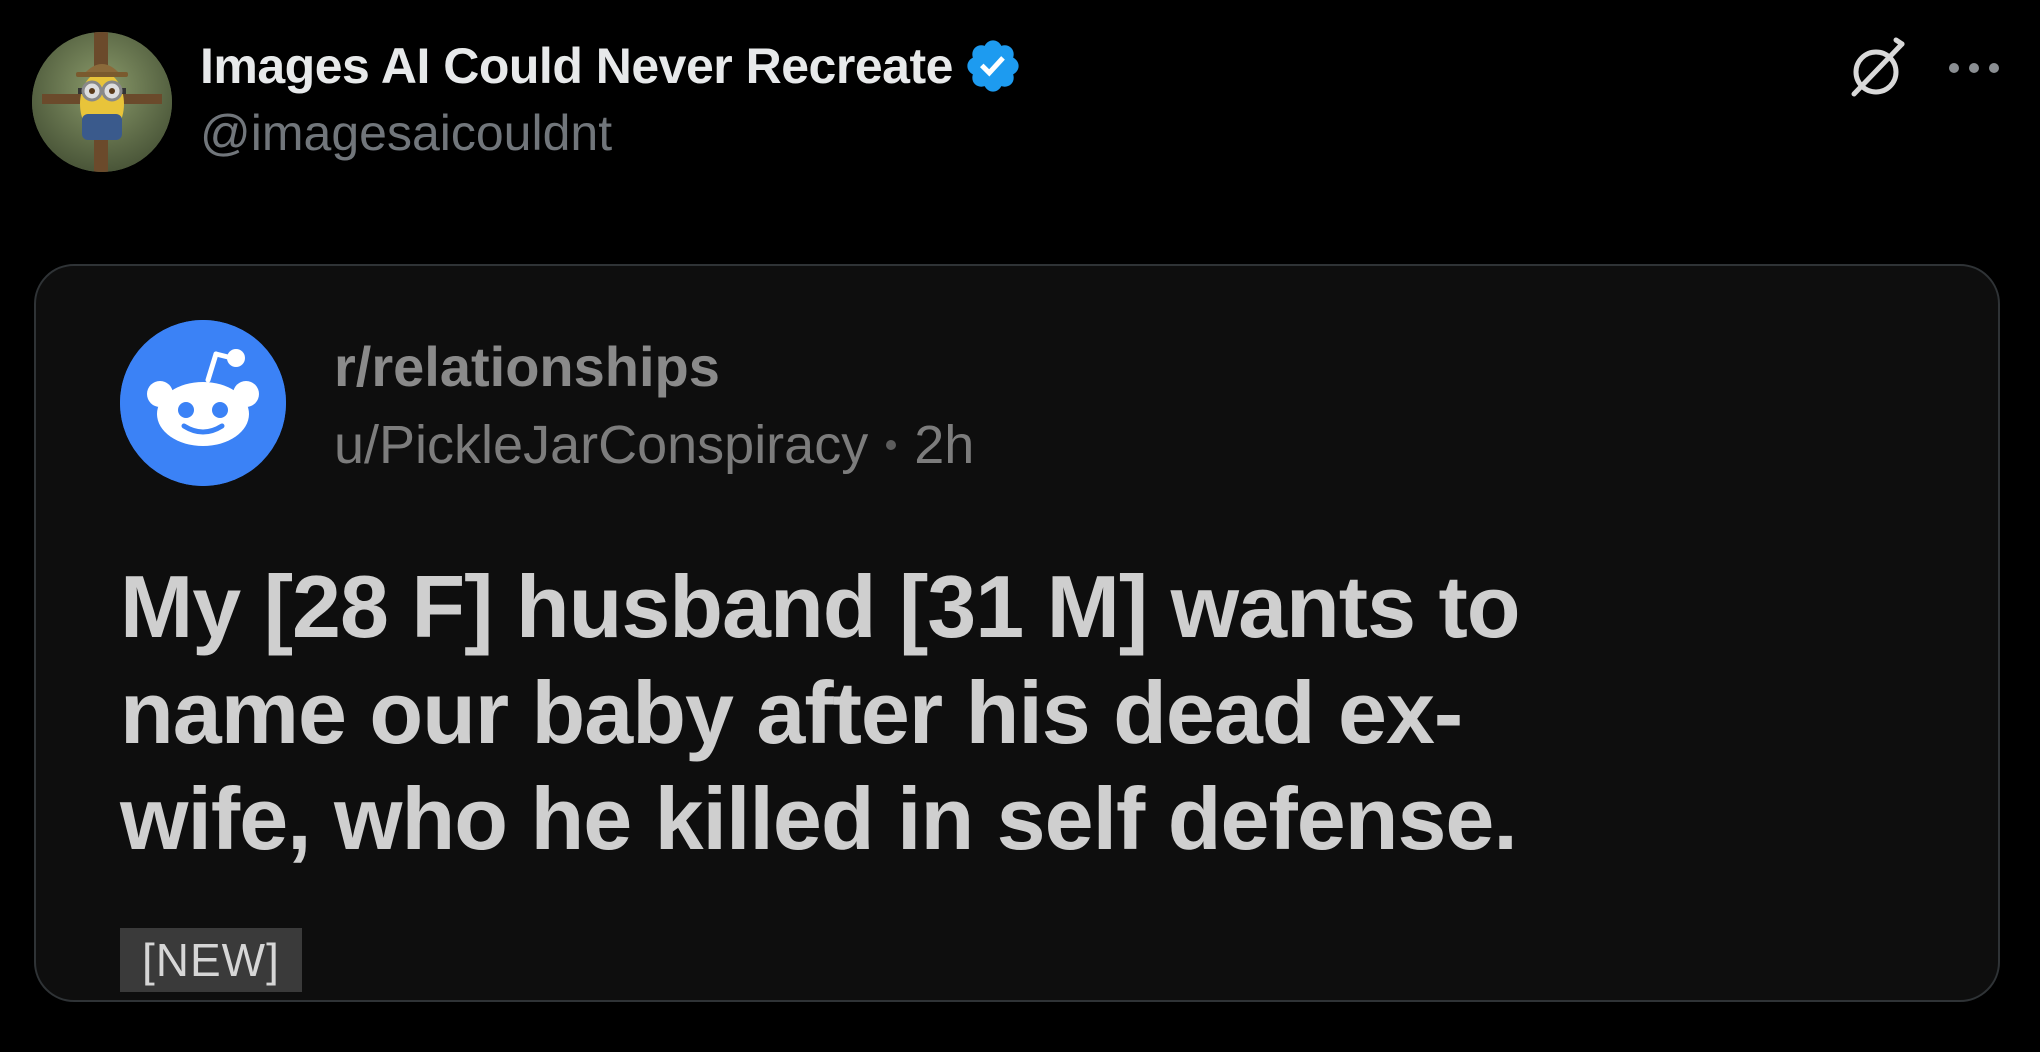 Image resolution: width=2040 pixels, height=1052 pixels. What do you see at coordinates (211, 960) in the screenshot?
I see `post-new-tag: [NEW]` at bounding box center [211, 960].